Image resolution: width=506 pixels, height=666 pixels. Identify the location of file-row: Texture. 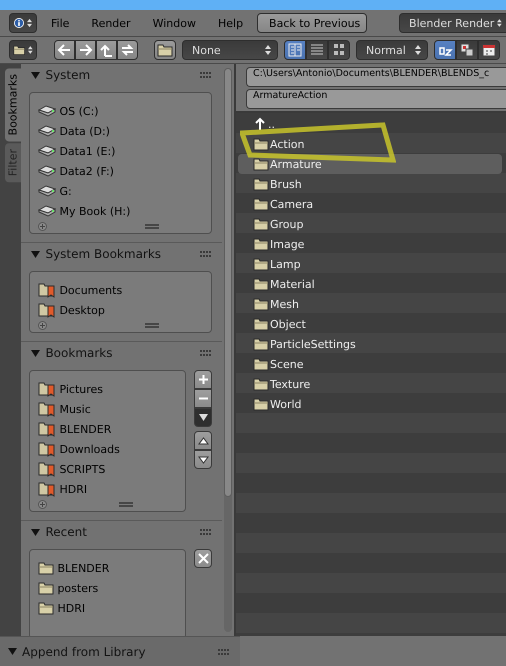
(370, 384).